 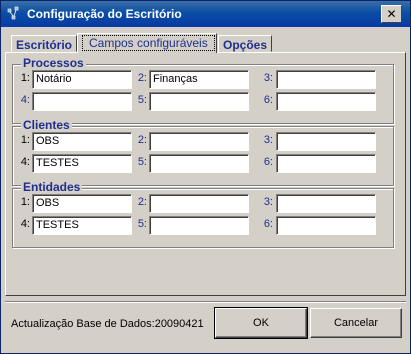 I want to click on group-title-clientes: Clientes, so click(x=46, y=125).